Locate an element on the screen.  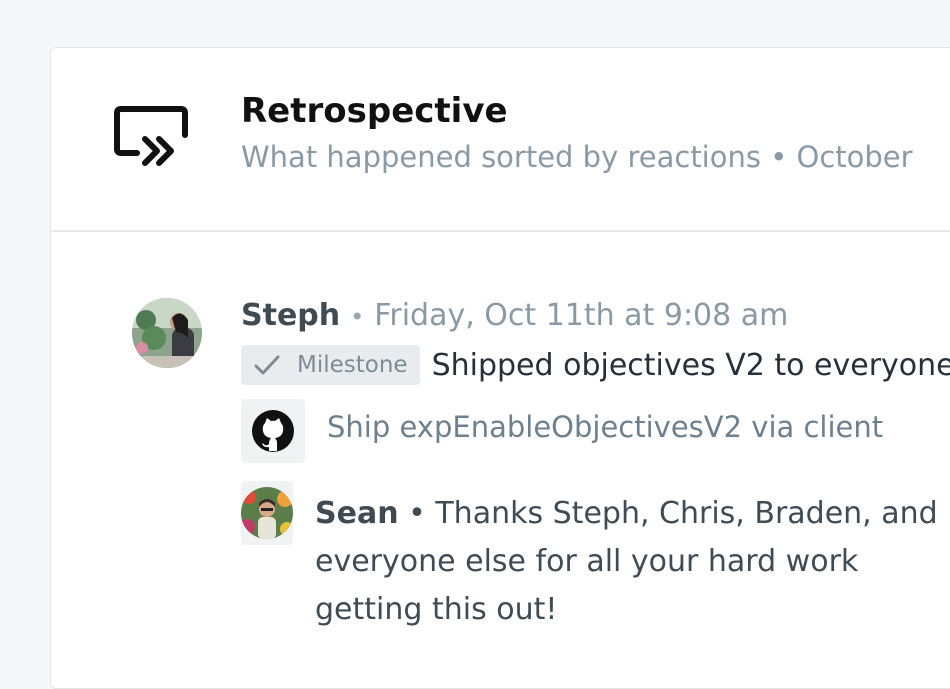
github-link-icon-box is located at coordinates (273, 431).